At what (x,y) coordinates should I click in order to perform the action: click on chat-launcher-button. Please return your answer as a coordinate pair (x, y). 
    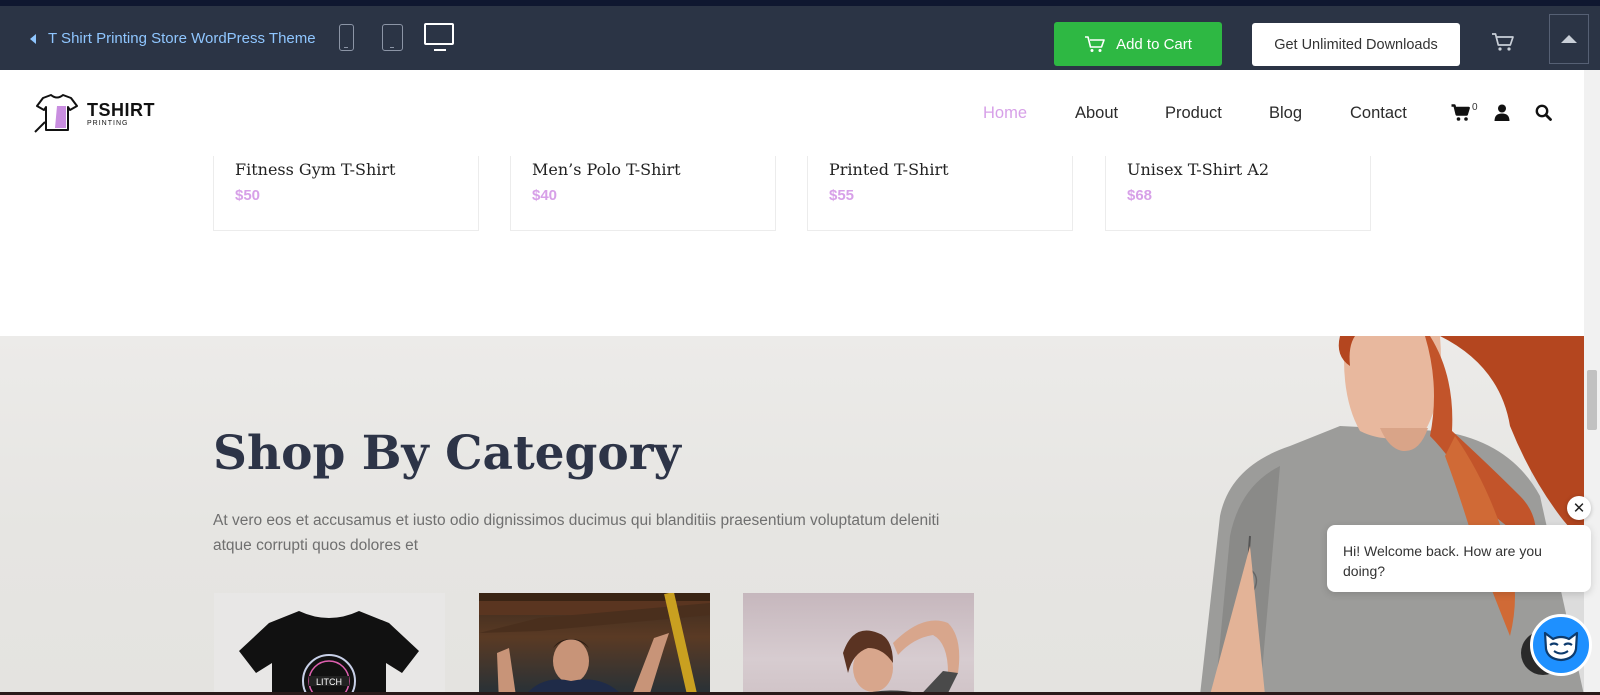
    Looking at the image, I should click on (1561, 645).